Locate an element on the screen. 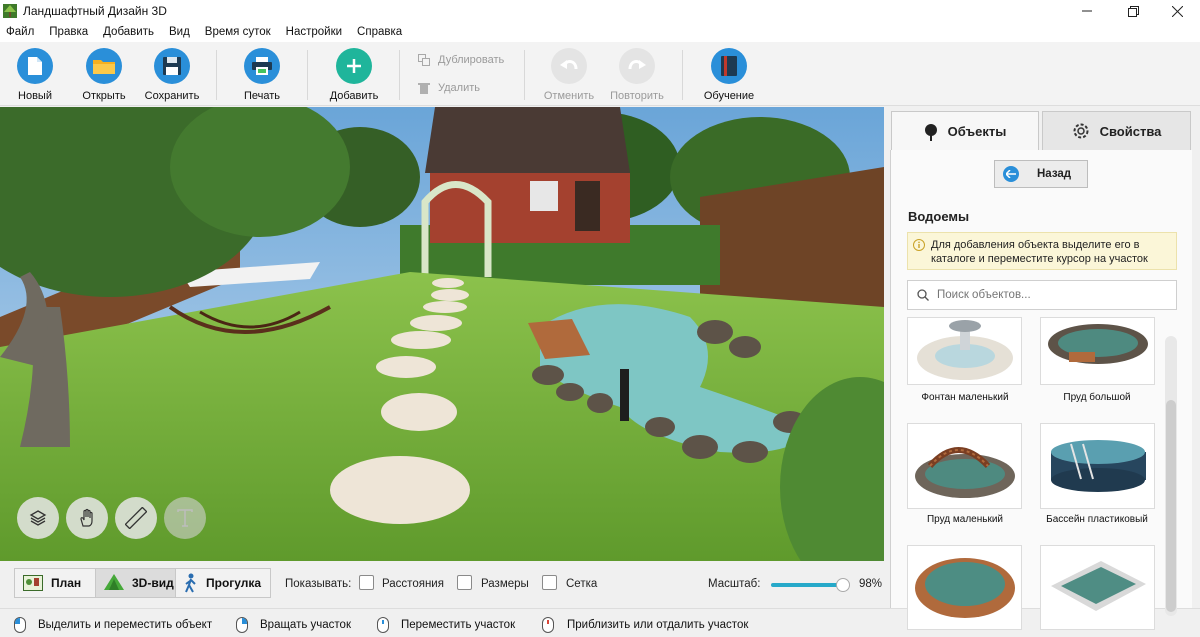 The height and width of the screenshot is (637, 1200). layers-tool-button is located at coordinates (38, 518).